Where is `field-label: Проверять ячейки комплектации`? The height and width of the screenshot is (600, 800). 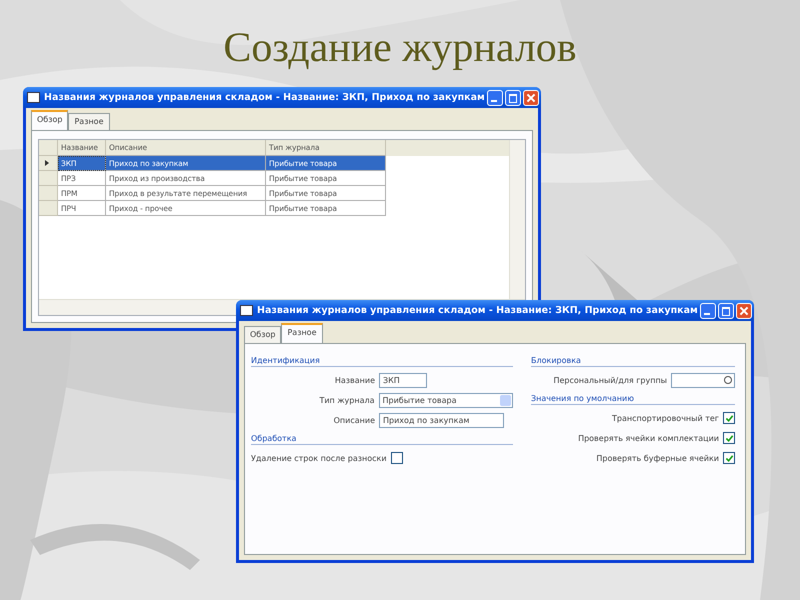 field-label: Проверять ячейки комплектации is located at coordinates (648, 438).